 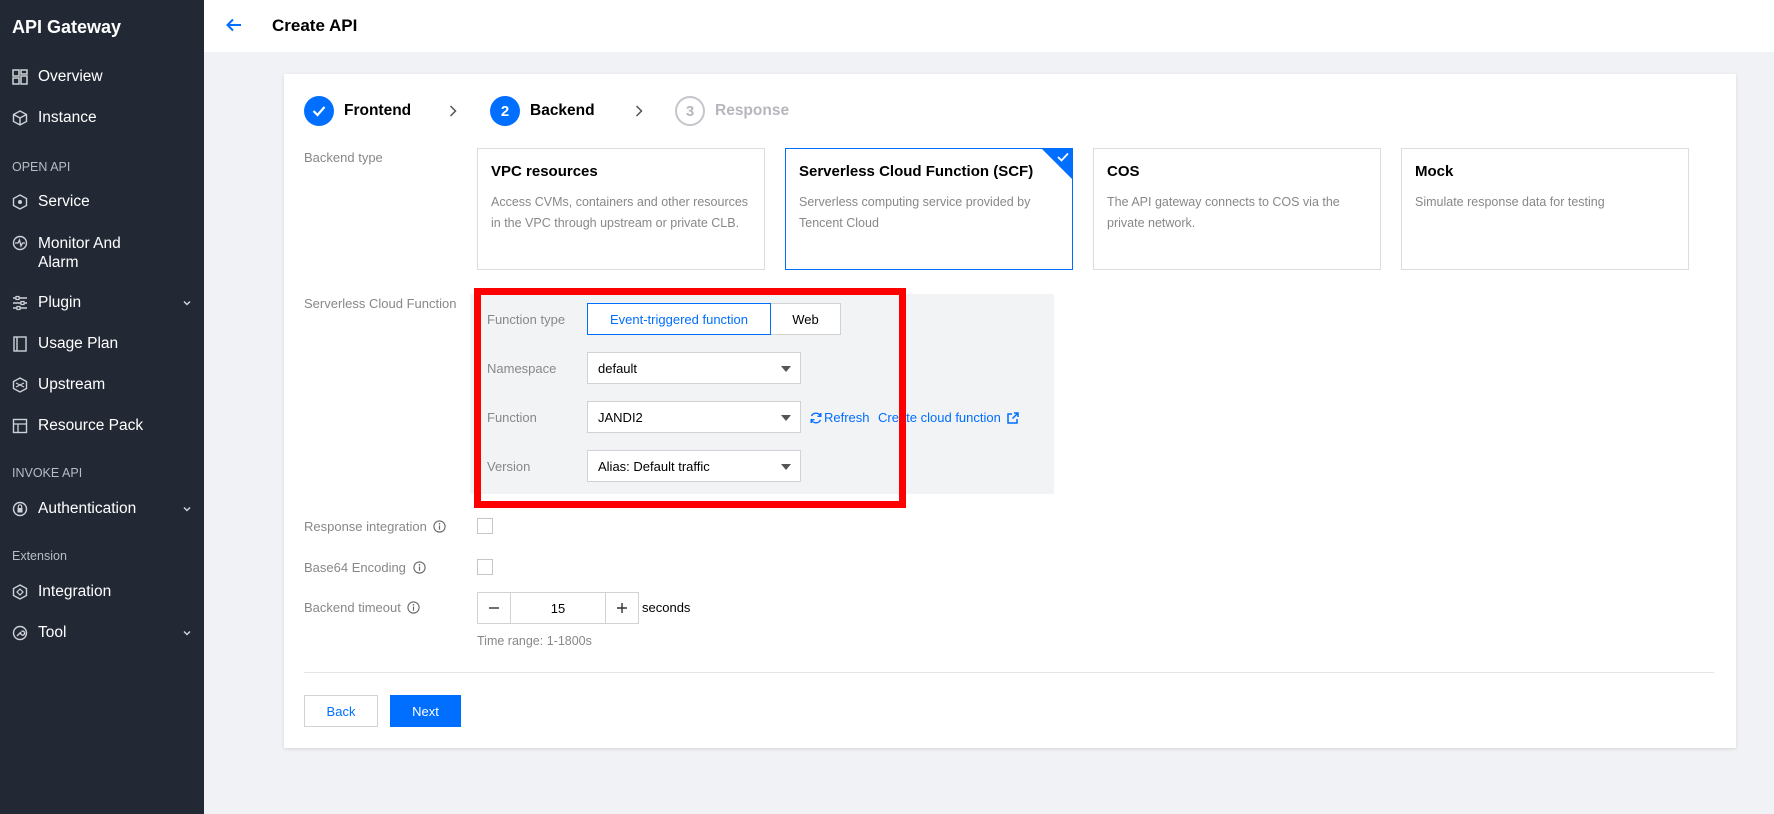 What do you see at coordinates (72, 384) in the screenshot?
I see `sidebar-item-label: Upstream` at bounding box center [72, 384].